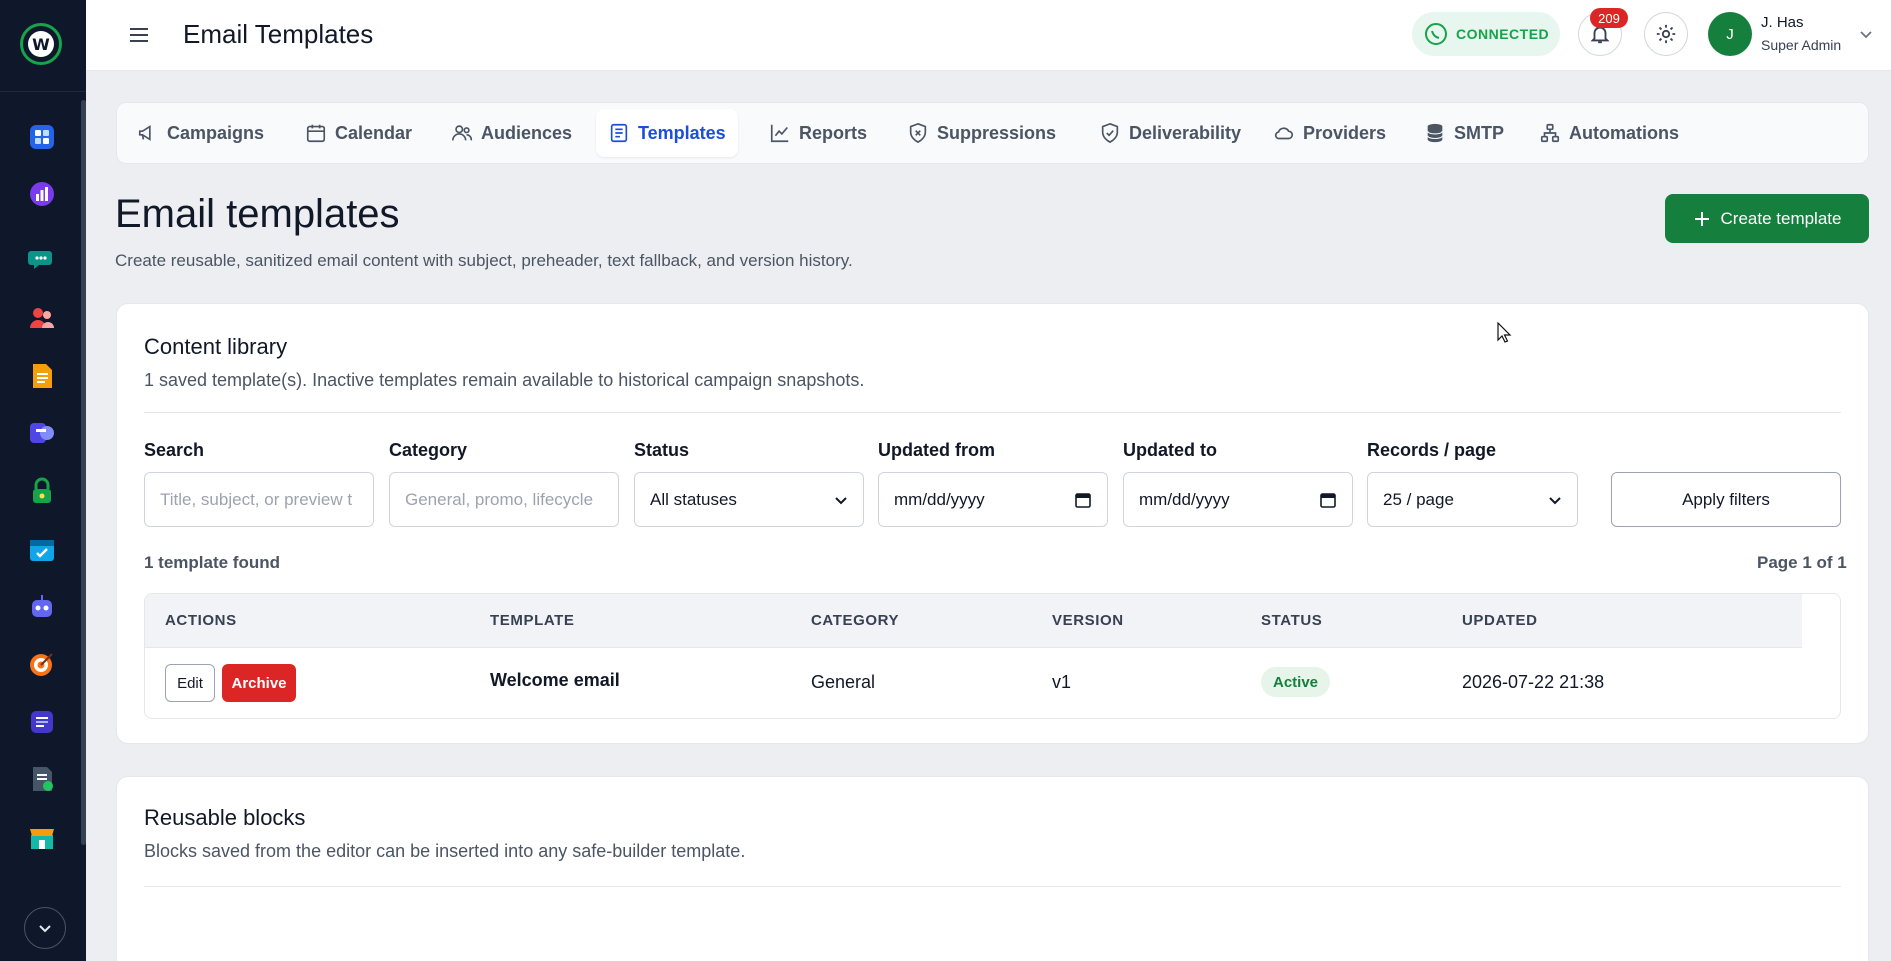  Describe the element at coordinates (1292, 620) in the screenshot. I see `column-header: STATUS` at that location.